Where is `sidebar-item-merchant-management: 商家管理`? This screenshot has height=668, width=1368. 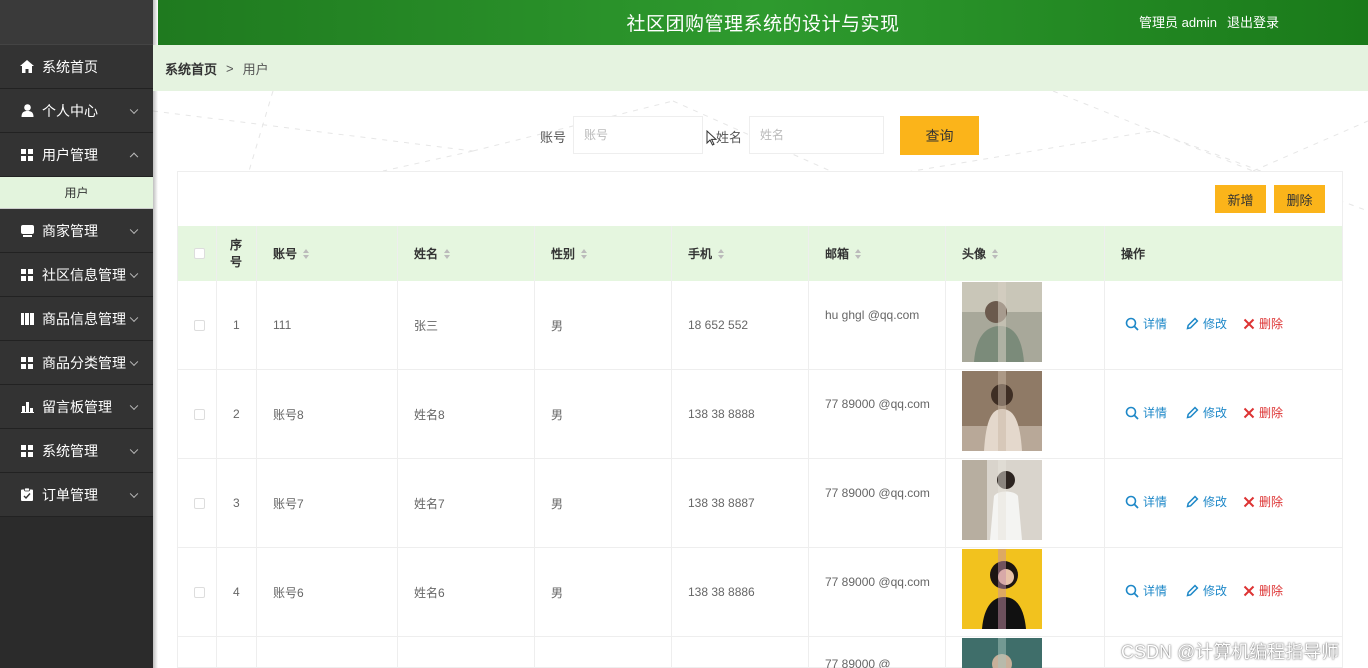
sidebar-item-merchant-management: 商家管理 is located at coordinates (76, 231).